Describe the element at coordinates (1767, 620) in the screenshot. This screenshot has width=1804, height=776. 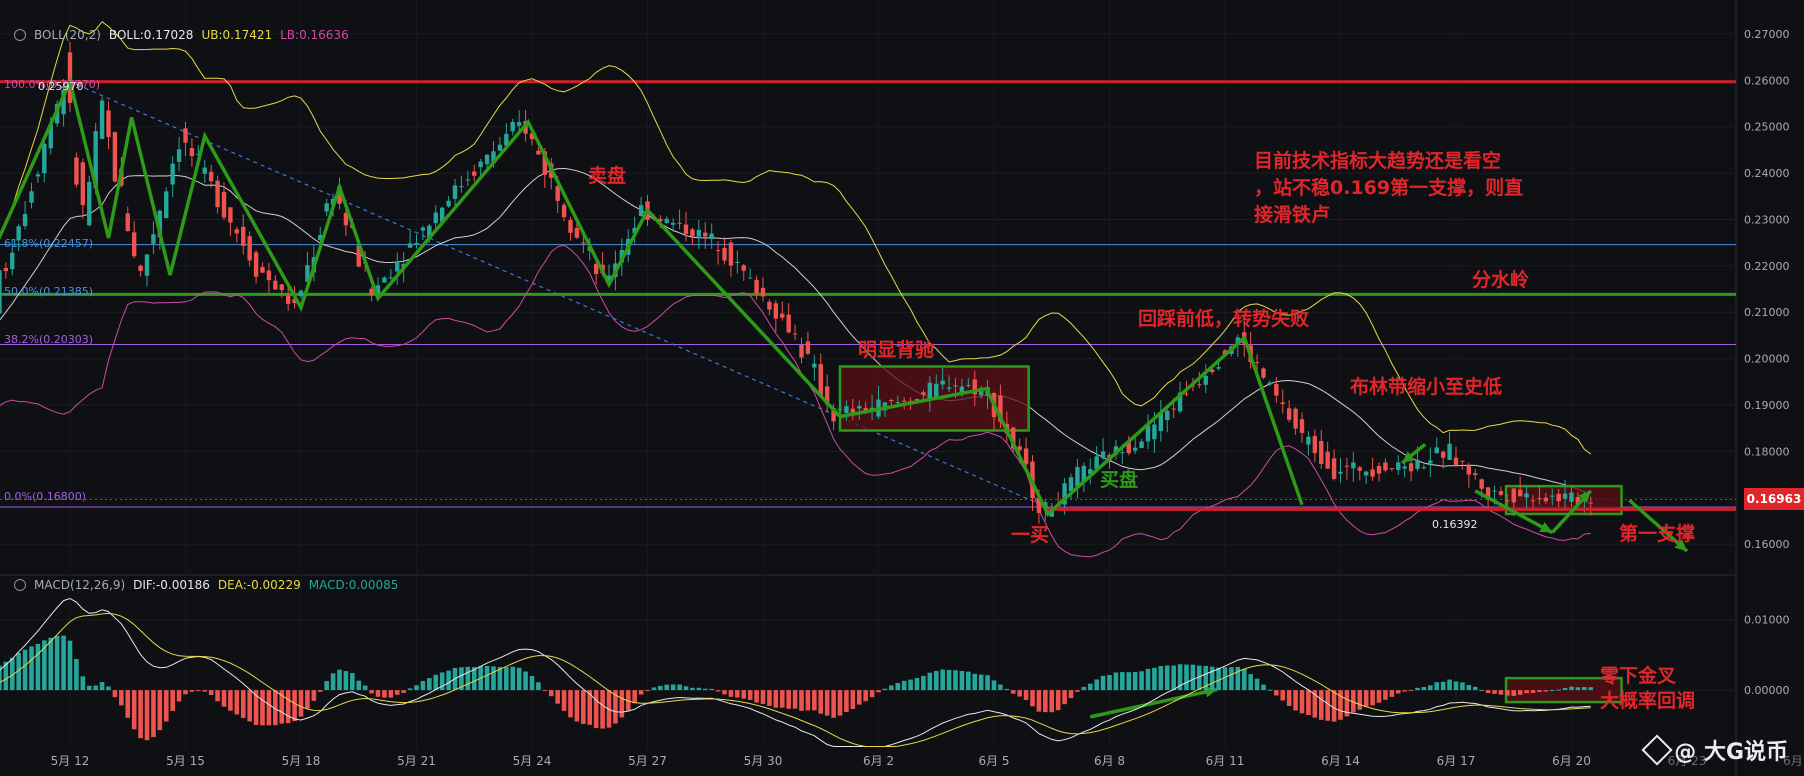
I see `macd-tick-label: 0.01000` at that location.